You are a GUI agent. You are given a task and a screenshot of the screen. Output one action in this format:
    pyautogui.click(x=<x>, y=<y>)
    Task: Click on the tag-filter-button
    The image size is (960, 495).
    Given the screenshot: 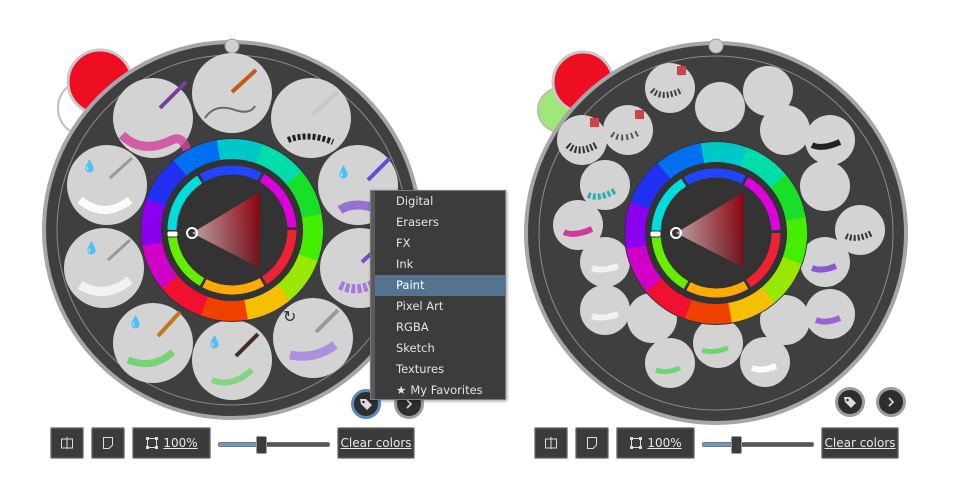 What is the action you would take?
    pyautogui.click(x=850, y=402)
    